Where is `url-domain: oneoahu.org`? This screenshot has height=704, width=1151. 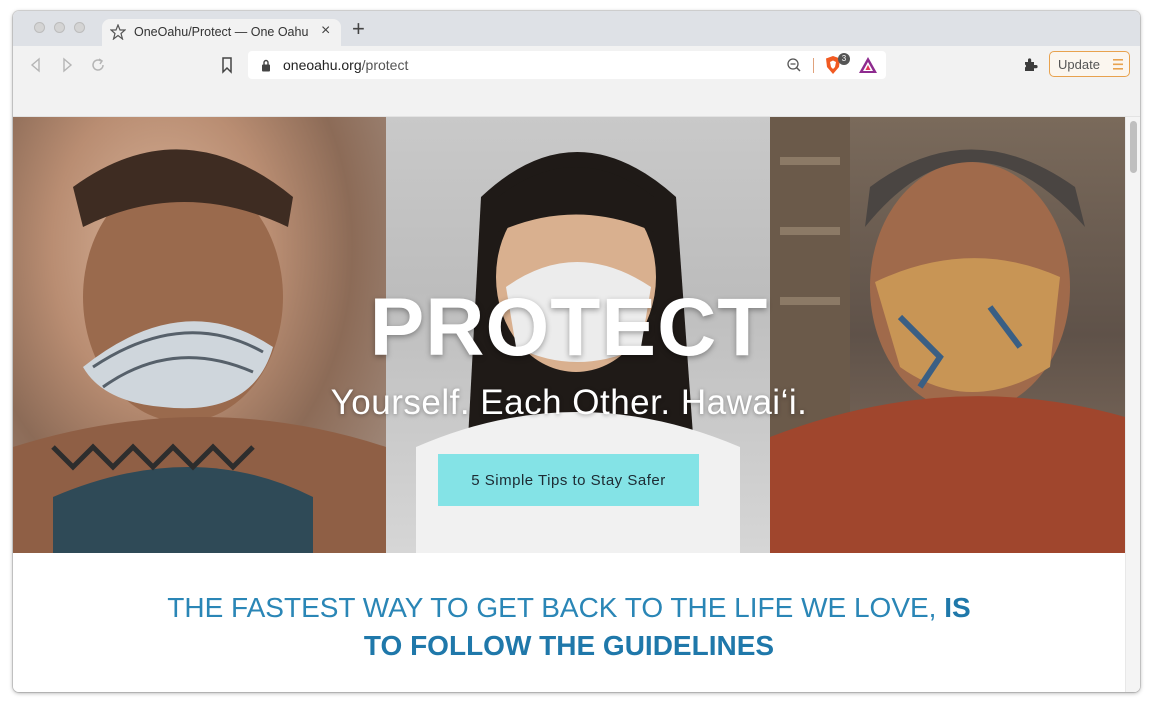
url-domain: oneoahu.org is located at coordinates (322, 65).